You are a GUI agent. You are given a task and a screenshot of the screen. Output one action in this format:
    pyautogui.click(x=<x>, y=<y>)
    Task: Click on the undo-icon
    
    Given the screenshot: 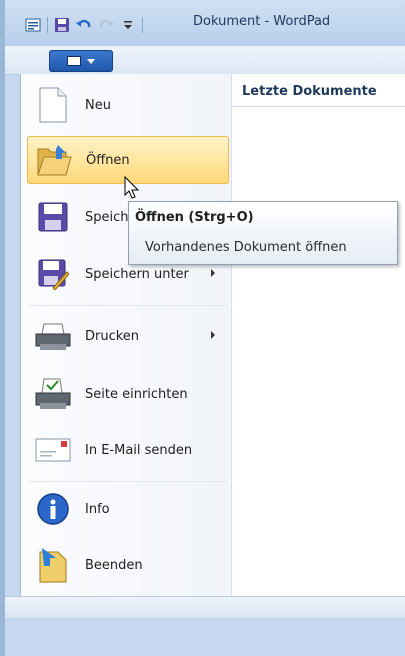 What is the action you would take?
    pyautogui.click(x=84, y=25)
    